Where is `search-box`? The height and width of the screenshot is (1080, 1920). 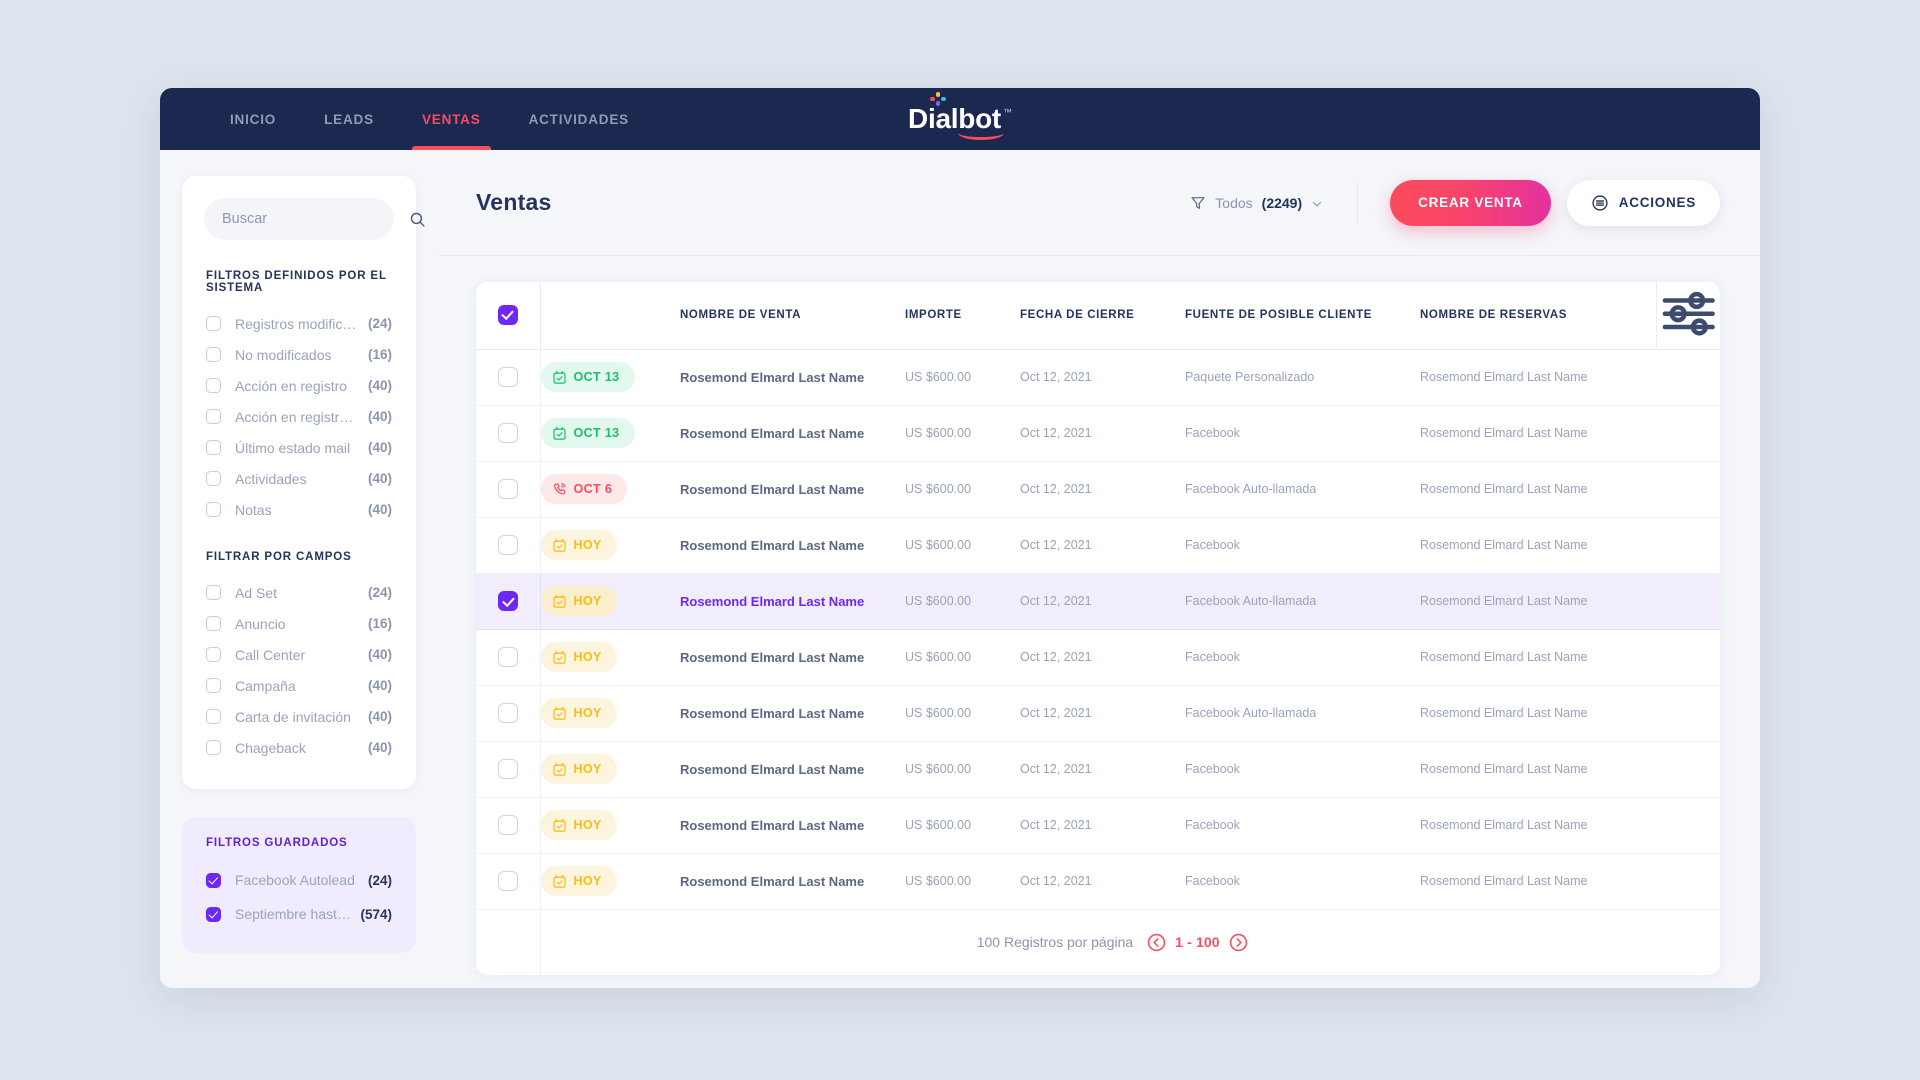 search-box is located at coordinates (314, 219).